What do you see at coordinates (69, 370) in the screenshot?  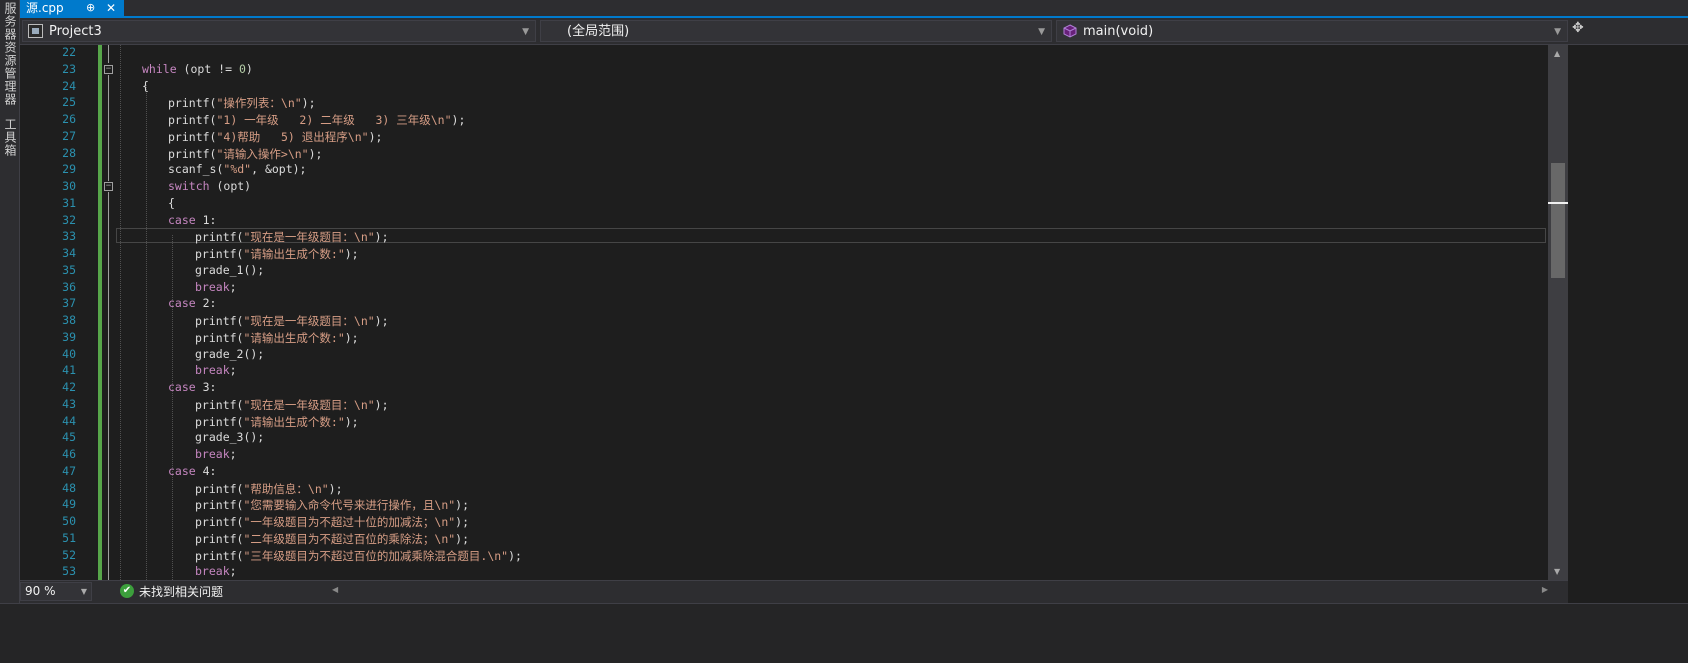 I see `line-number: 41` at bounding box center [69, 370].